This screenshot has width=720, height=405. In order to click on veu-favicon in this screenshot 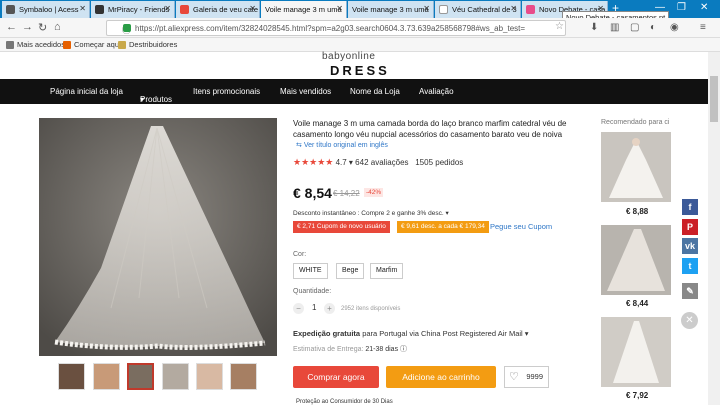, I will do `click(443, 9)`.